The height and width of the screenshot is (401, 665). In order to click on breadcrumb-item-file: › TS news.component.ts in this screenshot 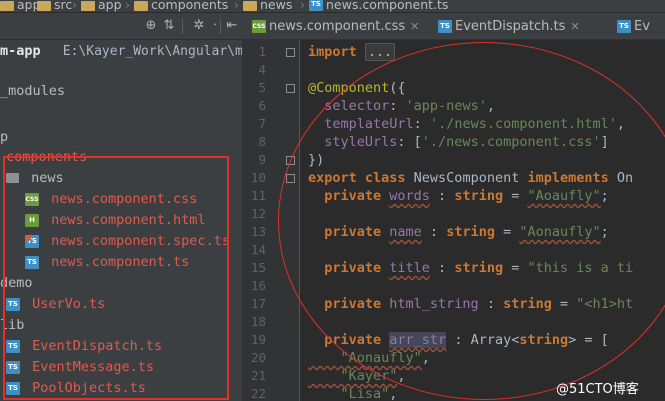, I will do `click(372, 6)`.